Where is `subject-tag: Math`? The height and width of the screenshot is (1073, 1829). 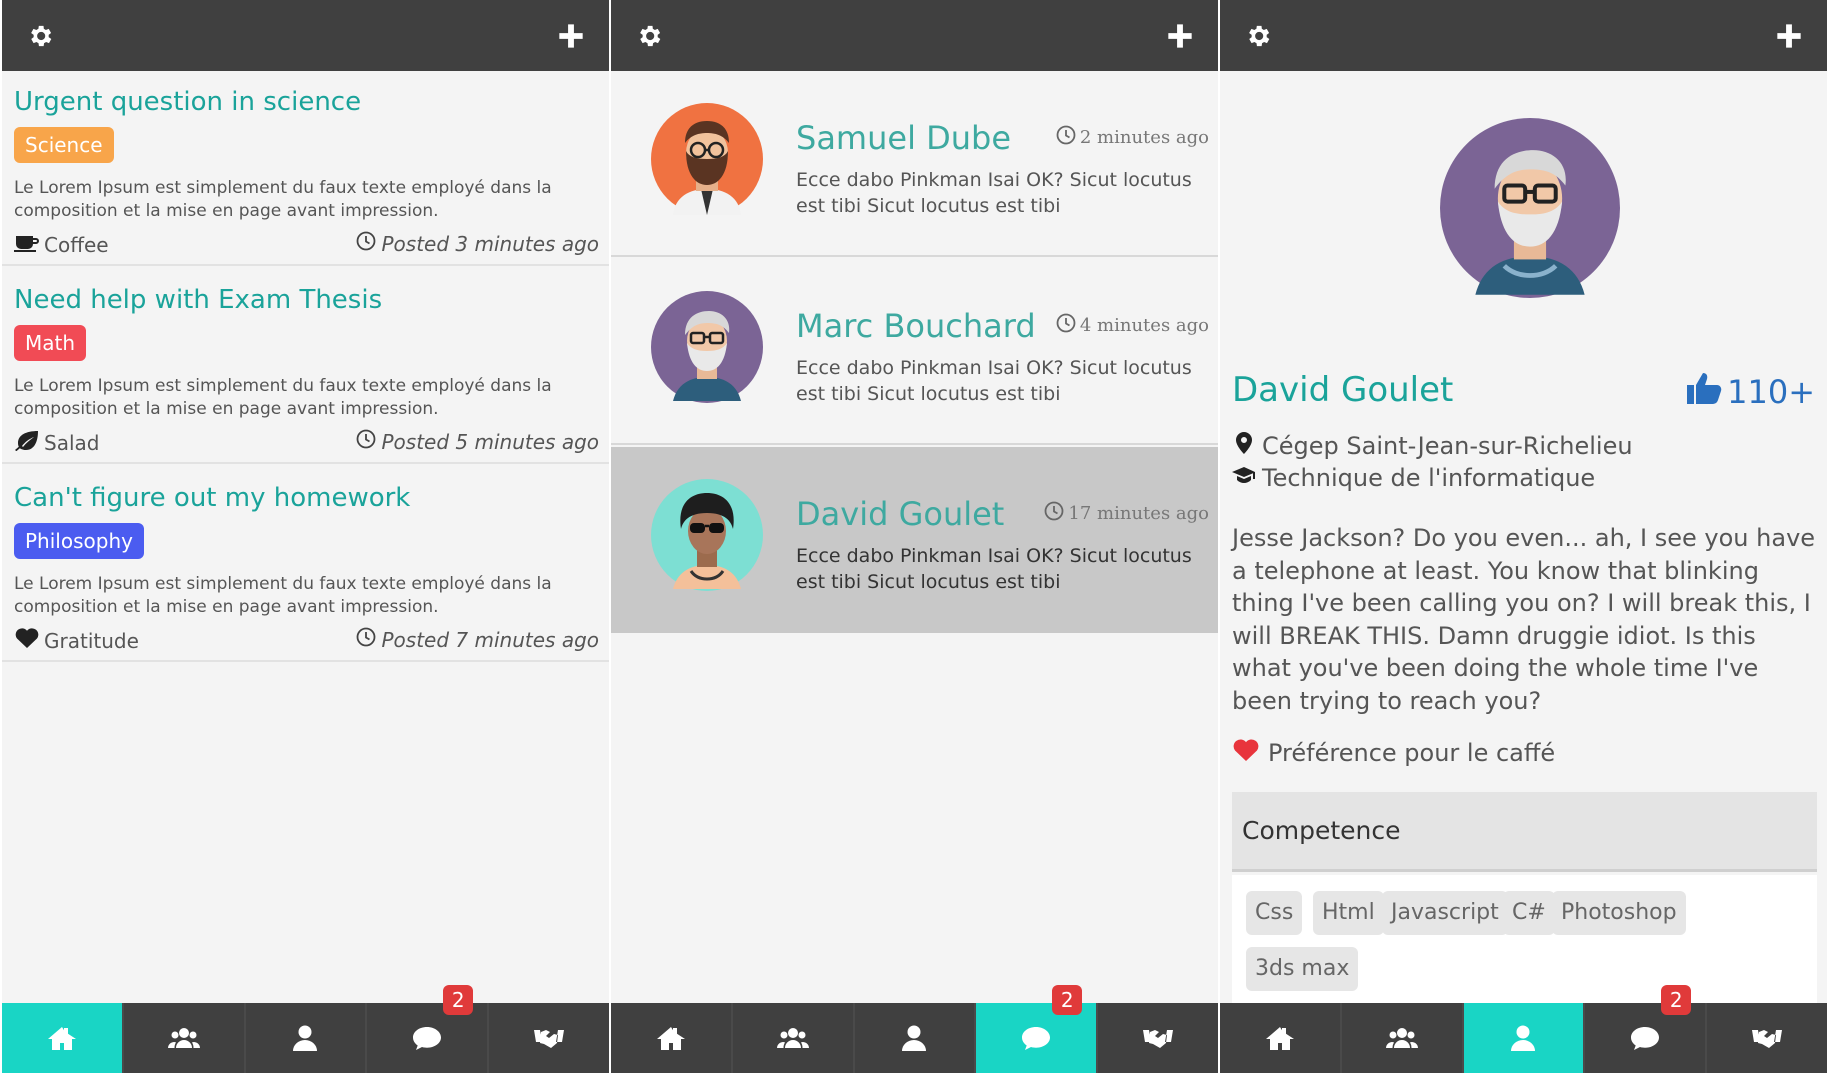
subject-tag: Math is located at coordinates (50, 343).